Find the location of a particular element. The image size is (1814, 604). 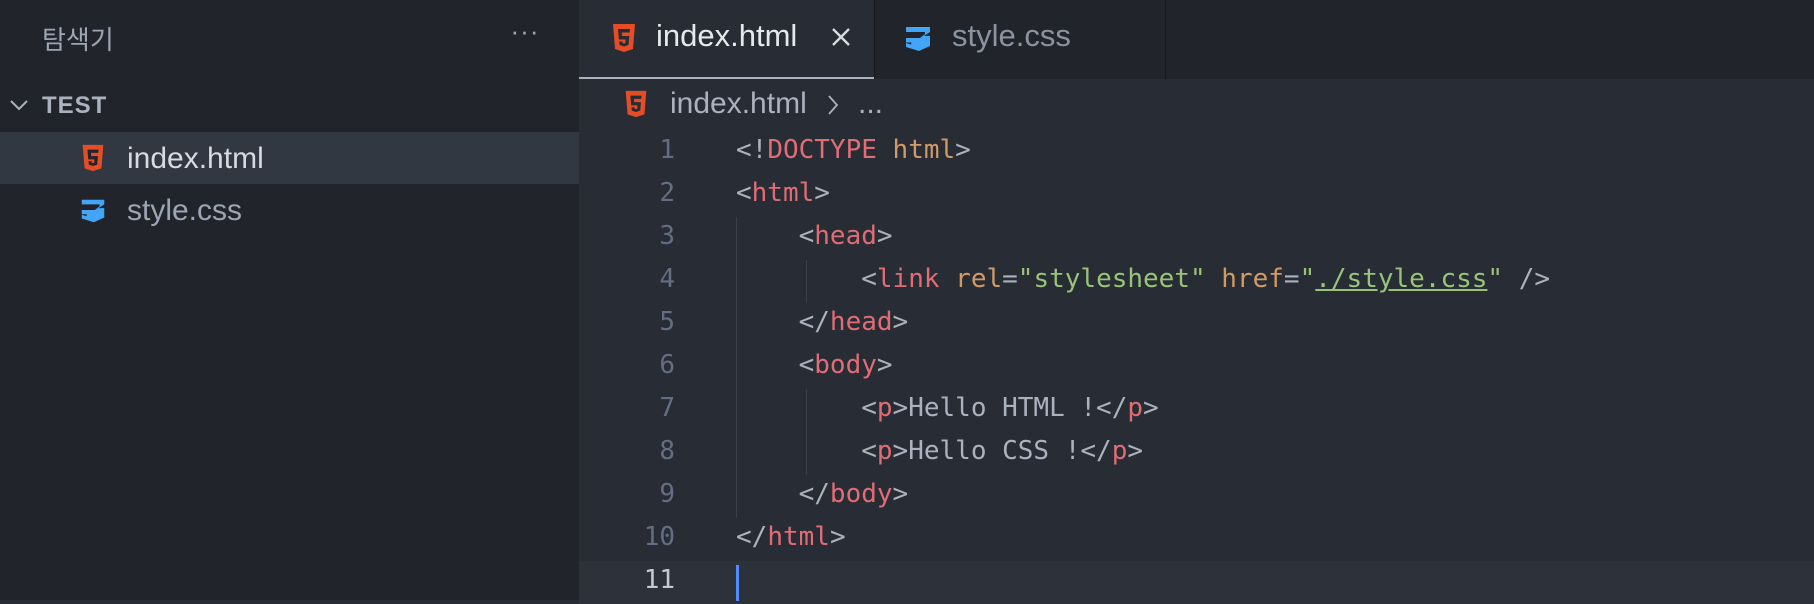

line-number: 4 is located at coordinates (667, 279).